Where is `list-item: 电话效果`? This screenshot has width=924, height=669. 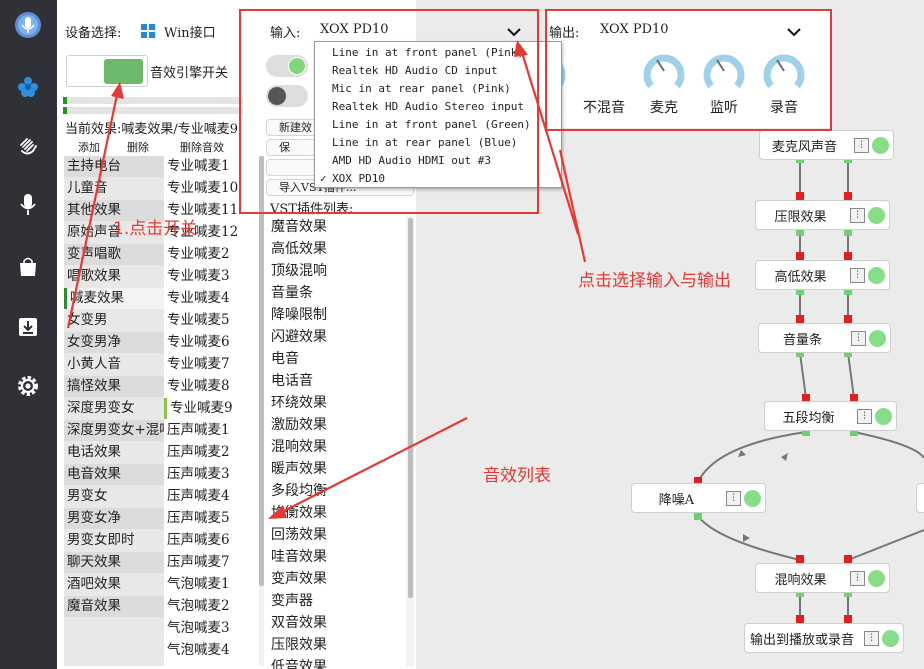
list-item: 电话效果 is located at coordinates (114, 452).